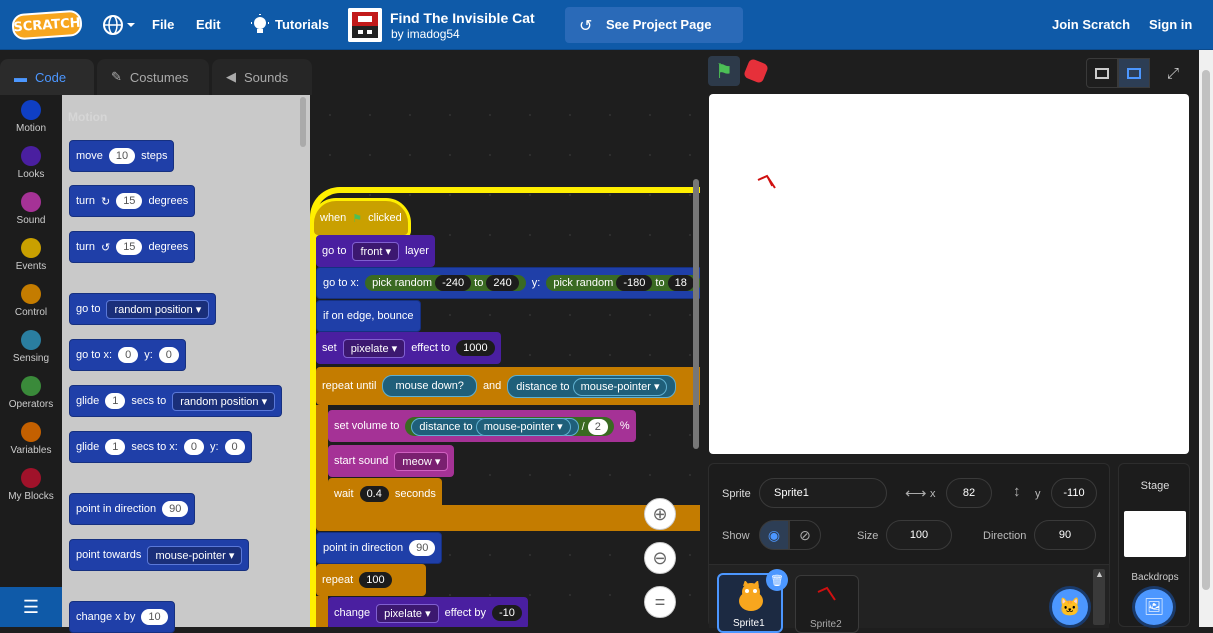  I want to click on block-glide-to: glide 1 secs to random position ▾, so click(176, 401).